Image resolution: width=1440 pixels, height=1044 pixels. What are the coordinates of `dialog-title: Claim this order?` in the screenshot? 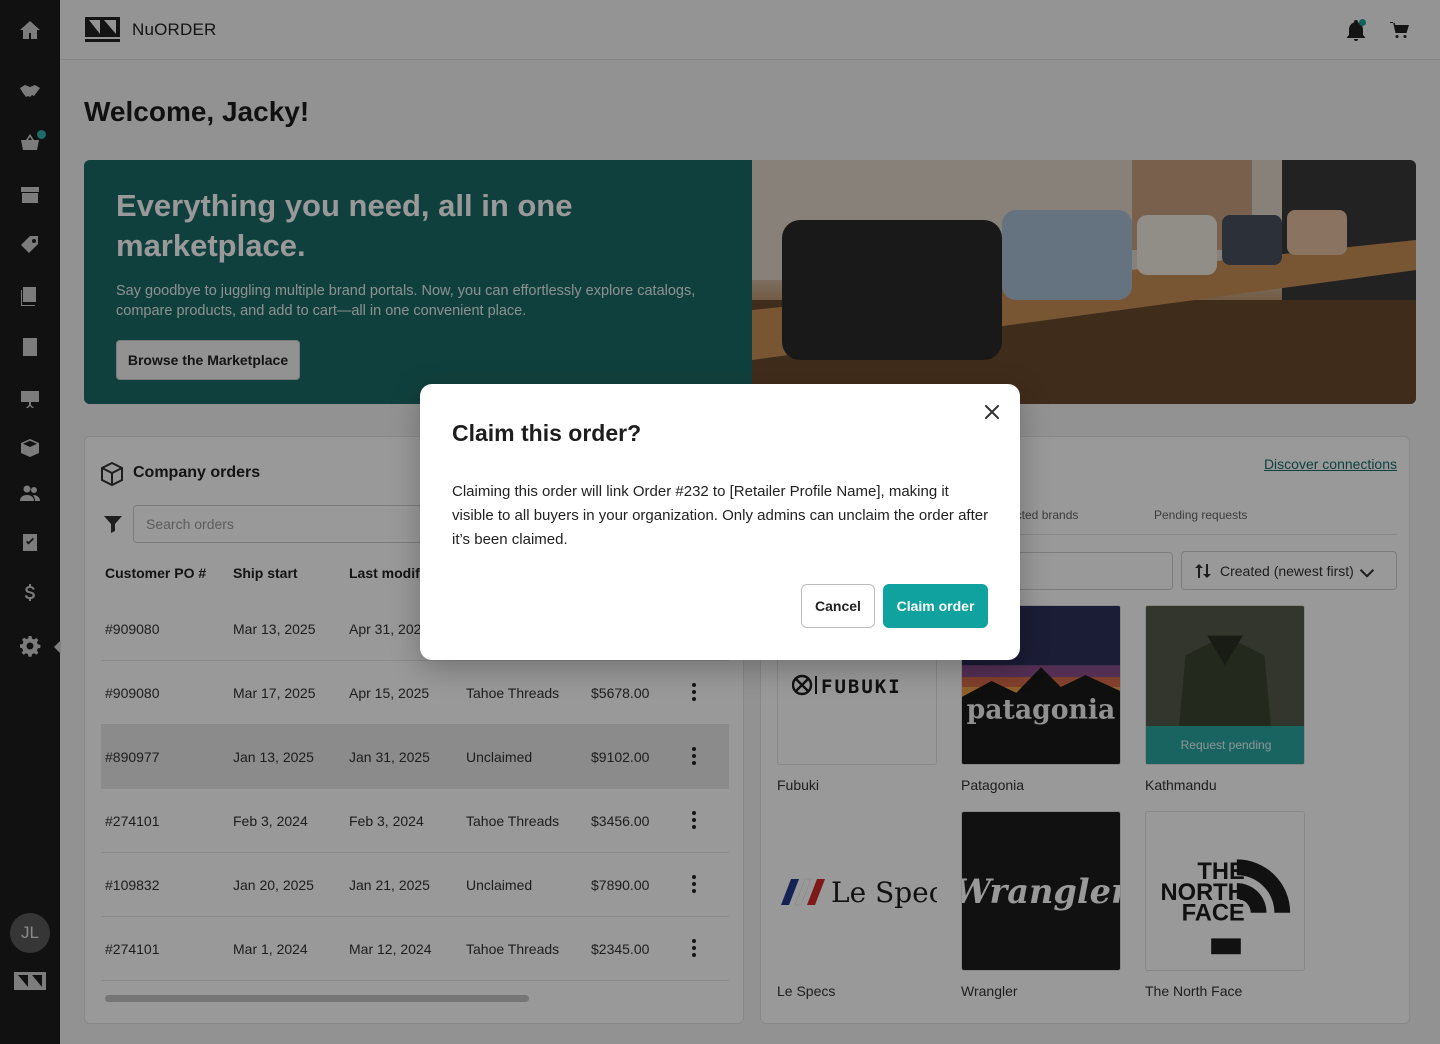 It's located at (547, 433).